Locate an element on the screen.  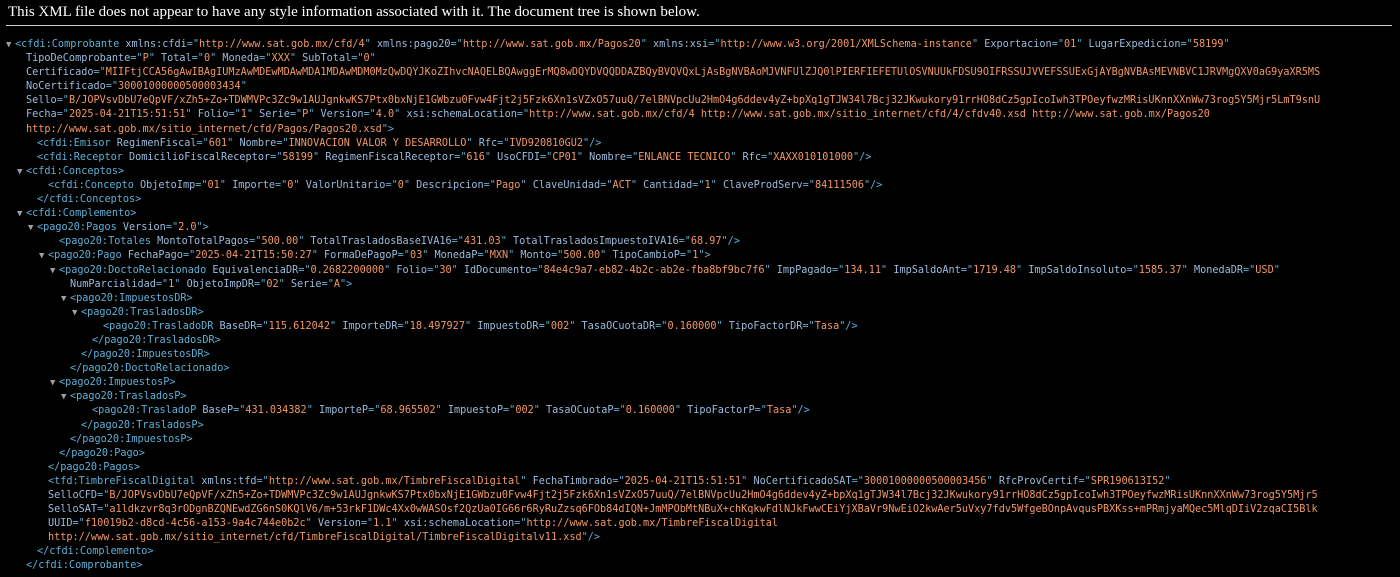
xml-attribute-name: RfcProvCertif is located at coordinates (1038, 481).